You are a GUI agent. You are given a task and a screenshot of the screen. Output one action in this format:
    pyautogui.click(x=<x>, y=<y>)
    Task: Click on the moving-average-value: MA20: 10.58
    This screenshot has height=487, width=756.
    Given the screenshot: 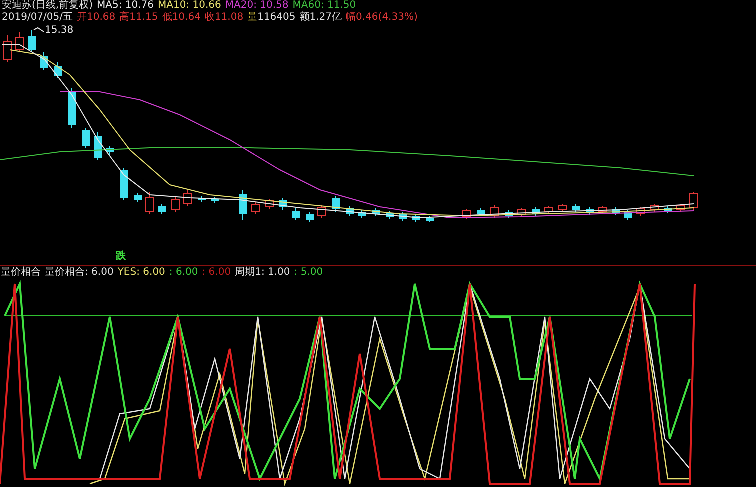 What is the action you would take?
    pyautogui.click(x=257, y=6)
    